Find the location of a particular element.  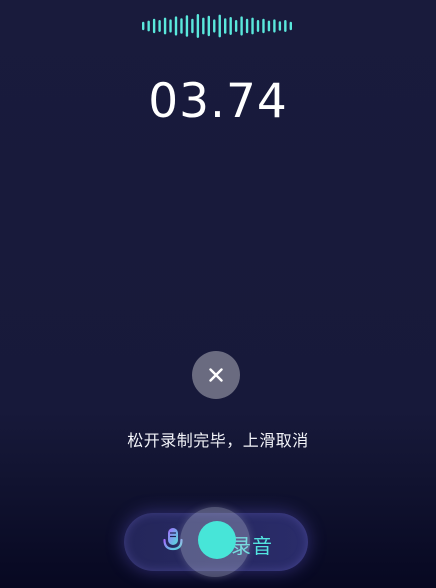

close-icon is located at coordinates (216, 375).